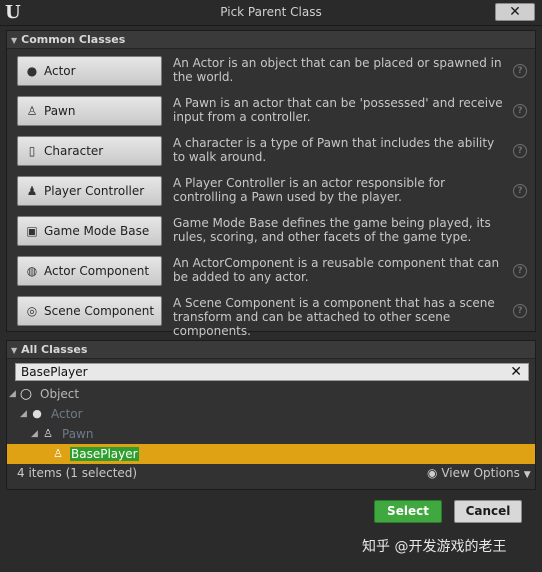  What do you see at coordinates (515, 12) in the screenshot?
I see `close-button: ✕` at bounding box center [515, 12].